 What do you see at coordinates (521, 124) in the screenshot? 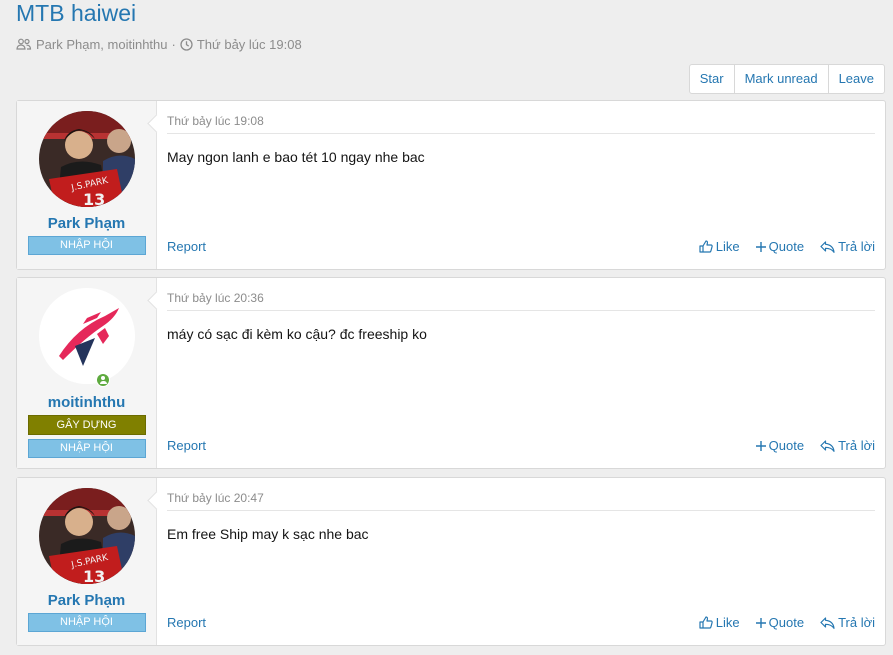
I see `post-date: Thứ bảy lúc 19:08` at bounding box center [521, 124].